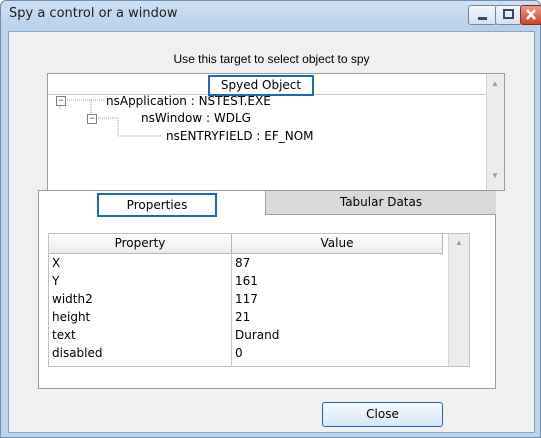 This screenshot has height=438, width=541. I want to click on close-window-button, so click(530, 15).